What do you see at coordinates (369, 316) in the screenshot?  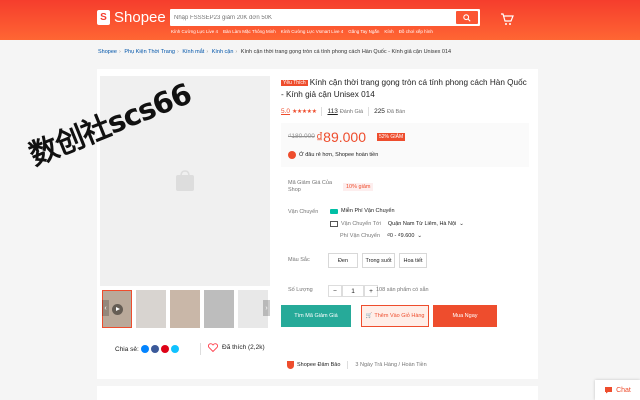 I see `cart-add-icon: 🛒` at bounding box center [369, 316].